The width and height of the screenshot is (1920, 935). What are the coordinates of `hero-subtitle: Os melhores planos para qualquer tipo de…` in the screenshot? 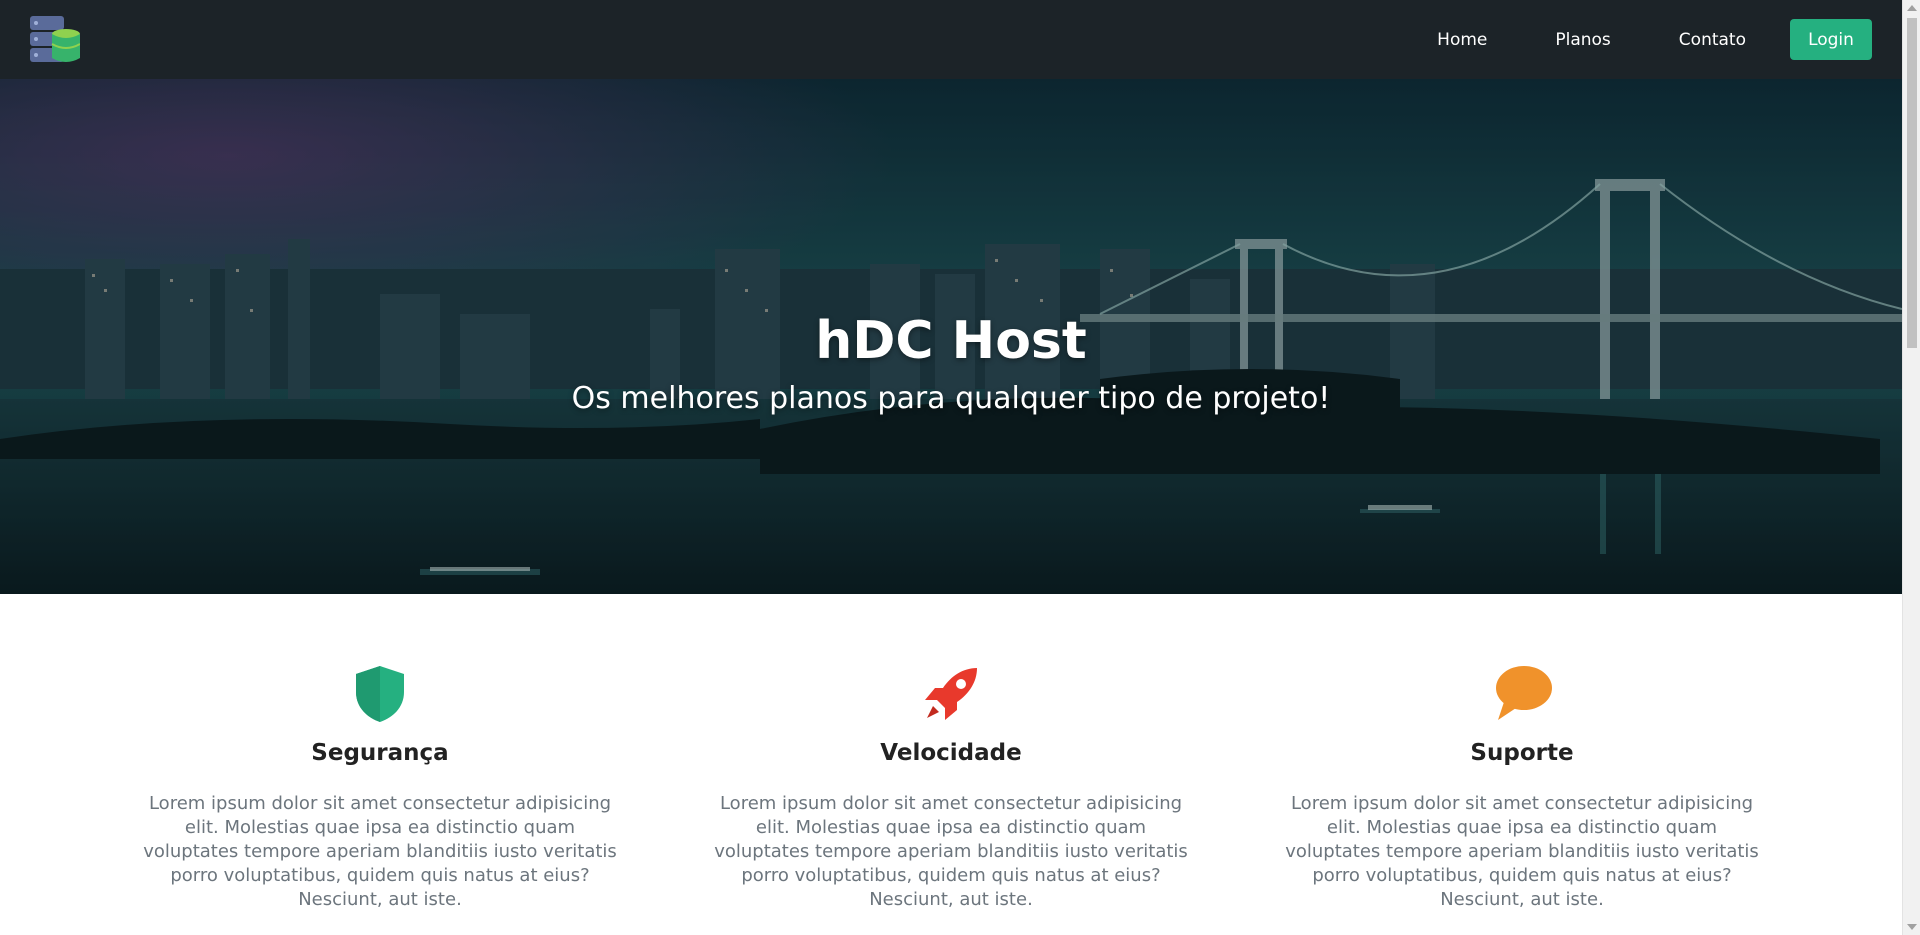 It's located at (951, 398).